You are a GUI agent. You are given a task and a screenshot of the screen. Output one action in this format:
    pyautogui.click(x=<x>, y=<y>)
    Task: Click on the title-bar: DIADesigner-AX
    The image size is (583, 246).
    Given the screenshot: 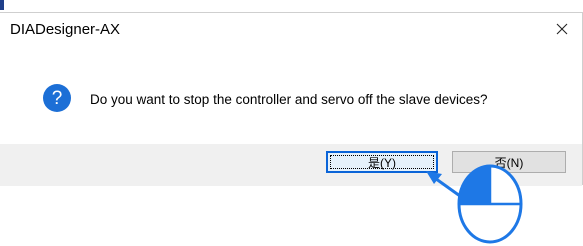 What is the action you would take?
    pyautogui.click(x=291, y=29)
    